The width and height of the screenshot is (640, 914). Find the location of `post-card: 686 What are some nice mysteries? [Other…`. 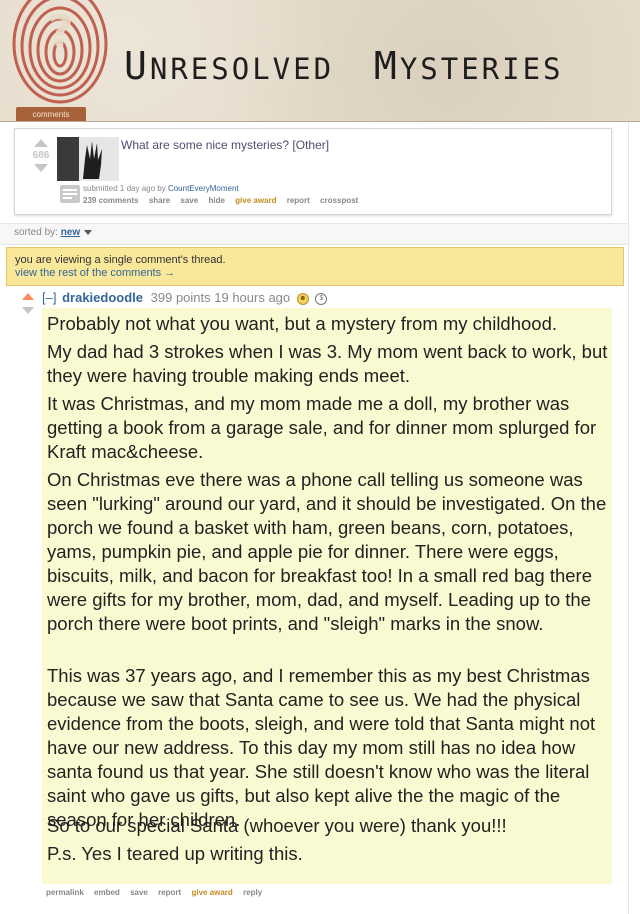

post-card: 686 What are some nice mysteries? [Other… is located at coordinates (313, 171).